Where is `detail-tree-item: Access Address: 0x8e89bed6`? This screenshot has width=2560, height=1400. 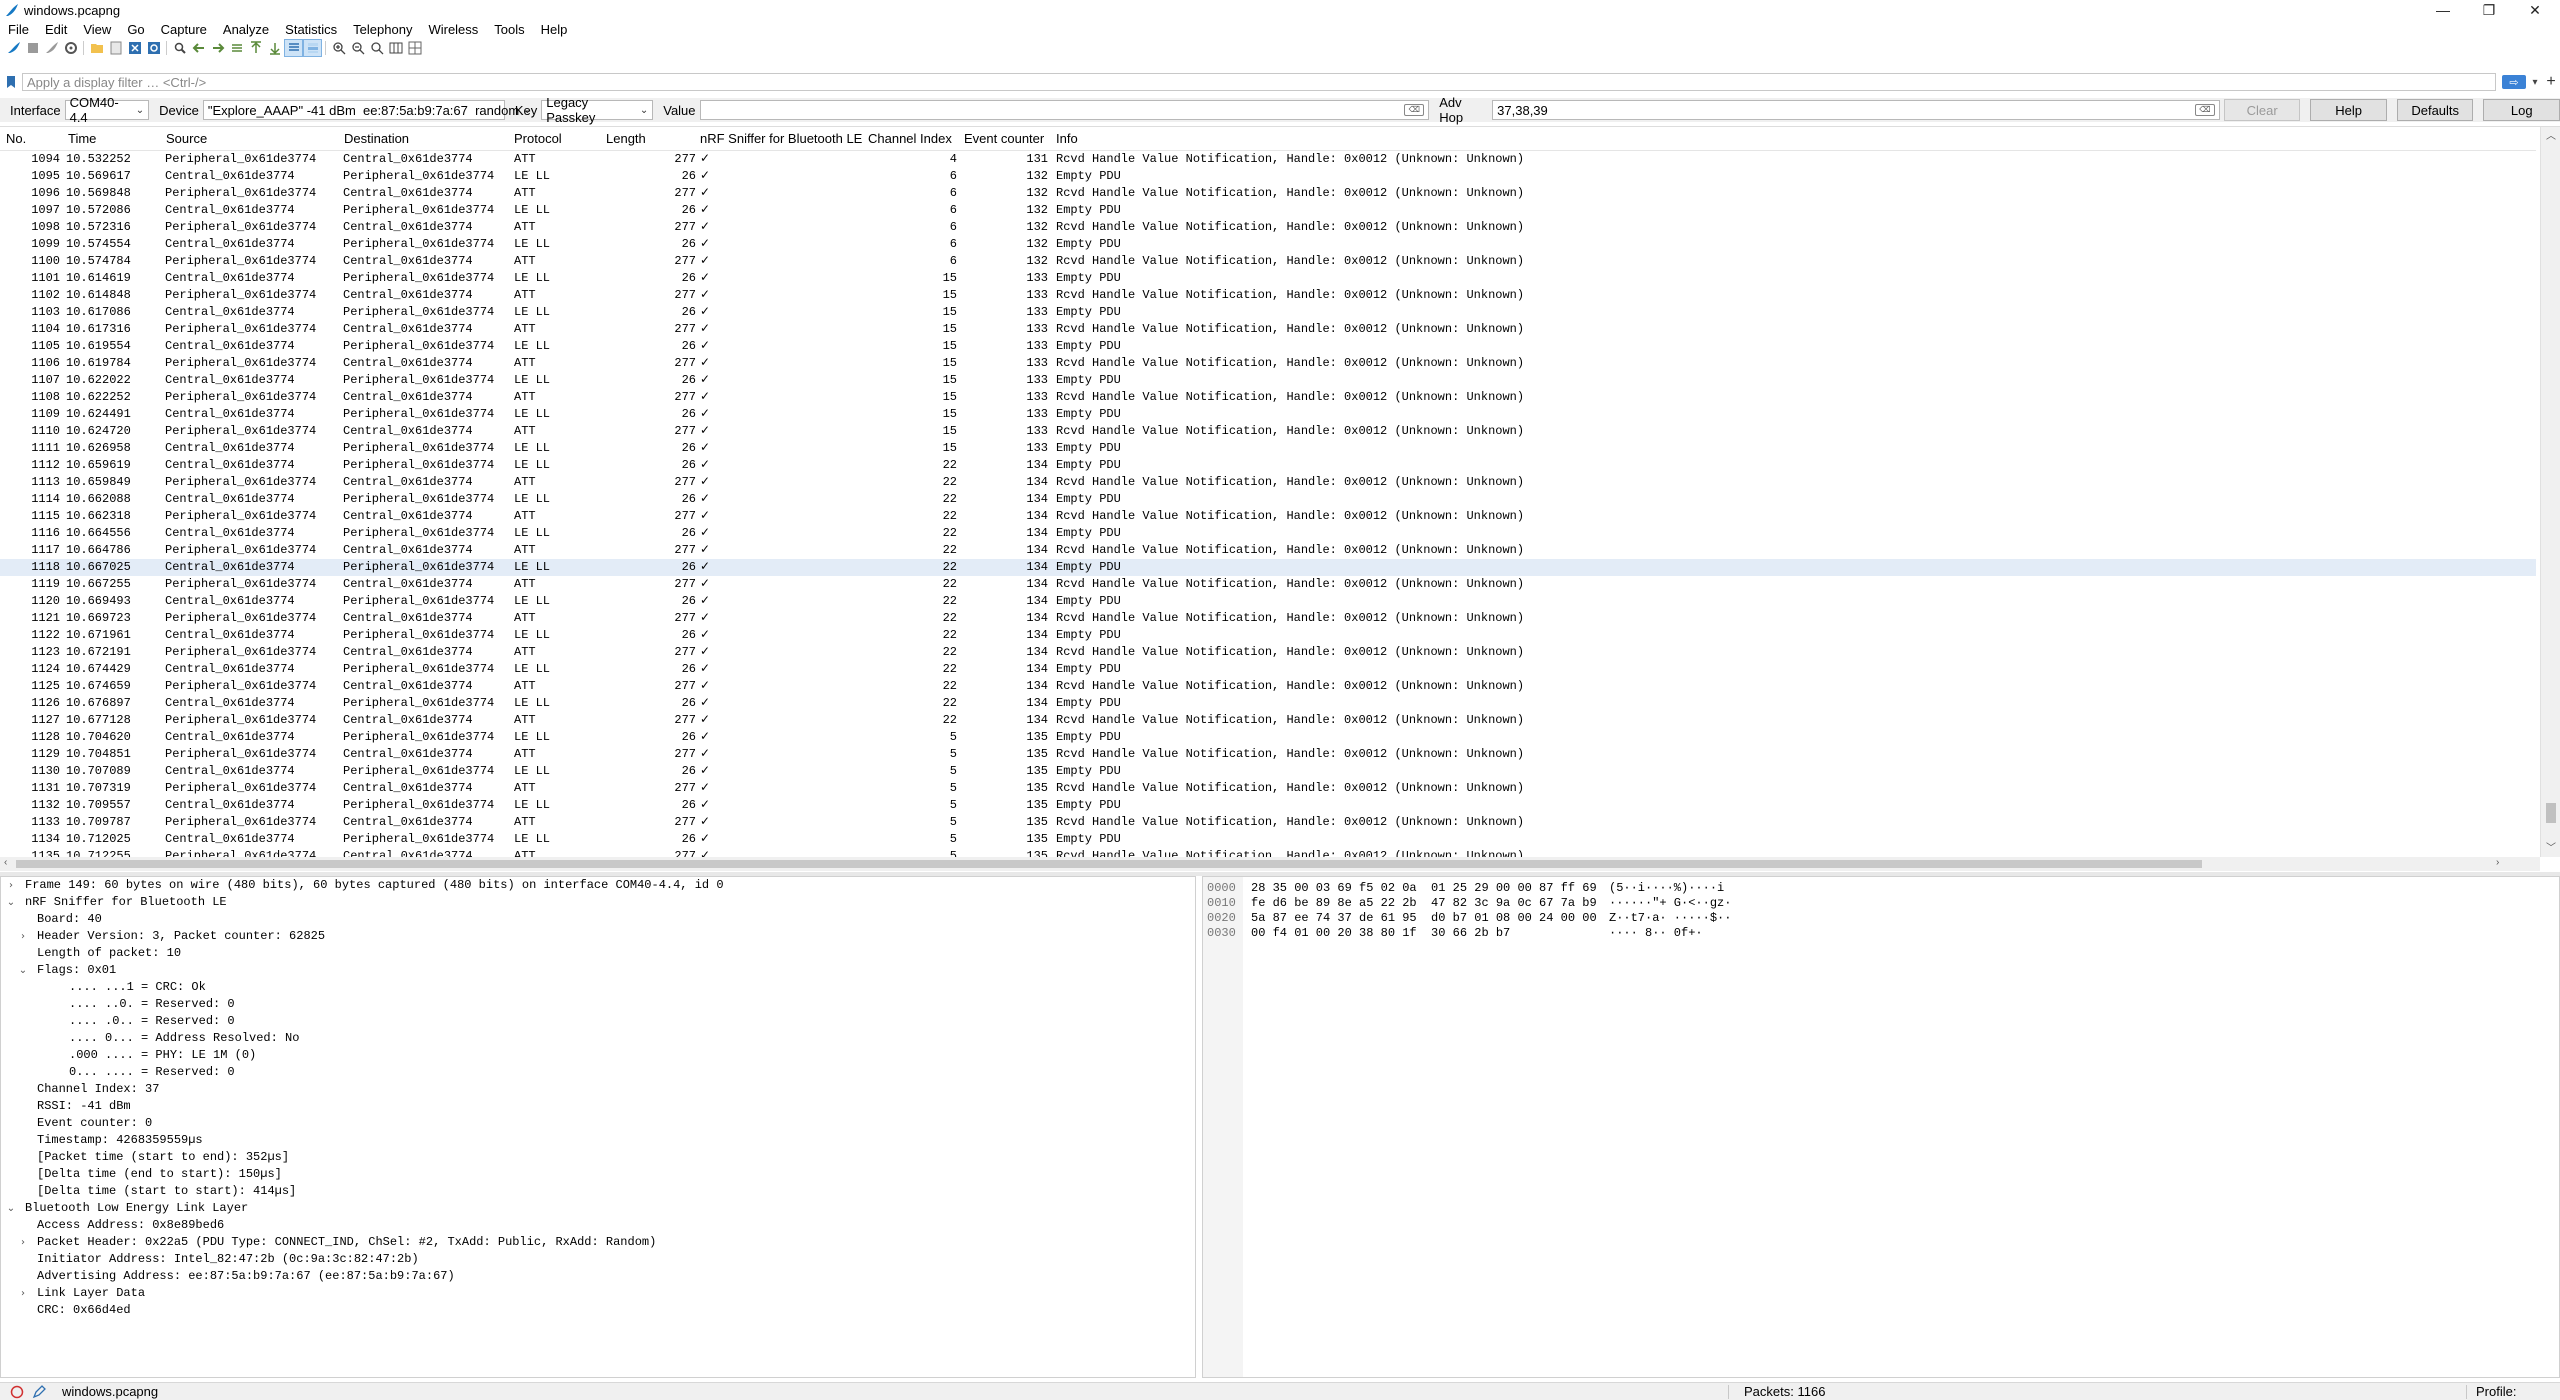 detail-tree-item: Access Address: 0x8e89bed6 is located at coordinates (598, 1225).